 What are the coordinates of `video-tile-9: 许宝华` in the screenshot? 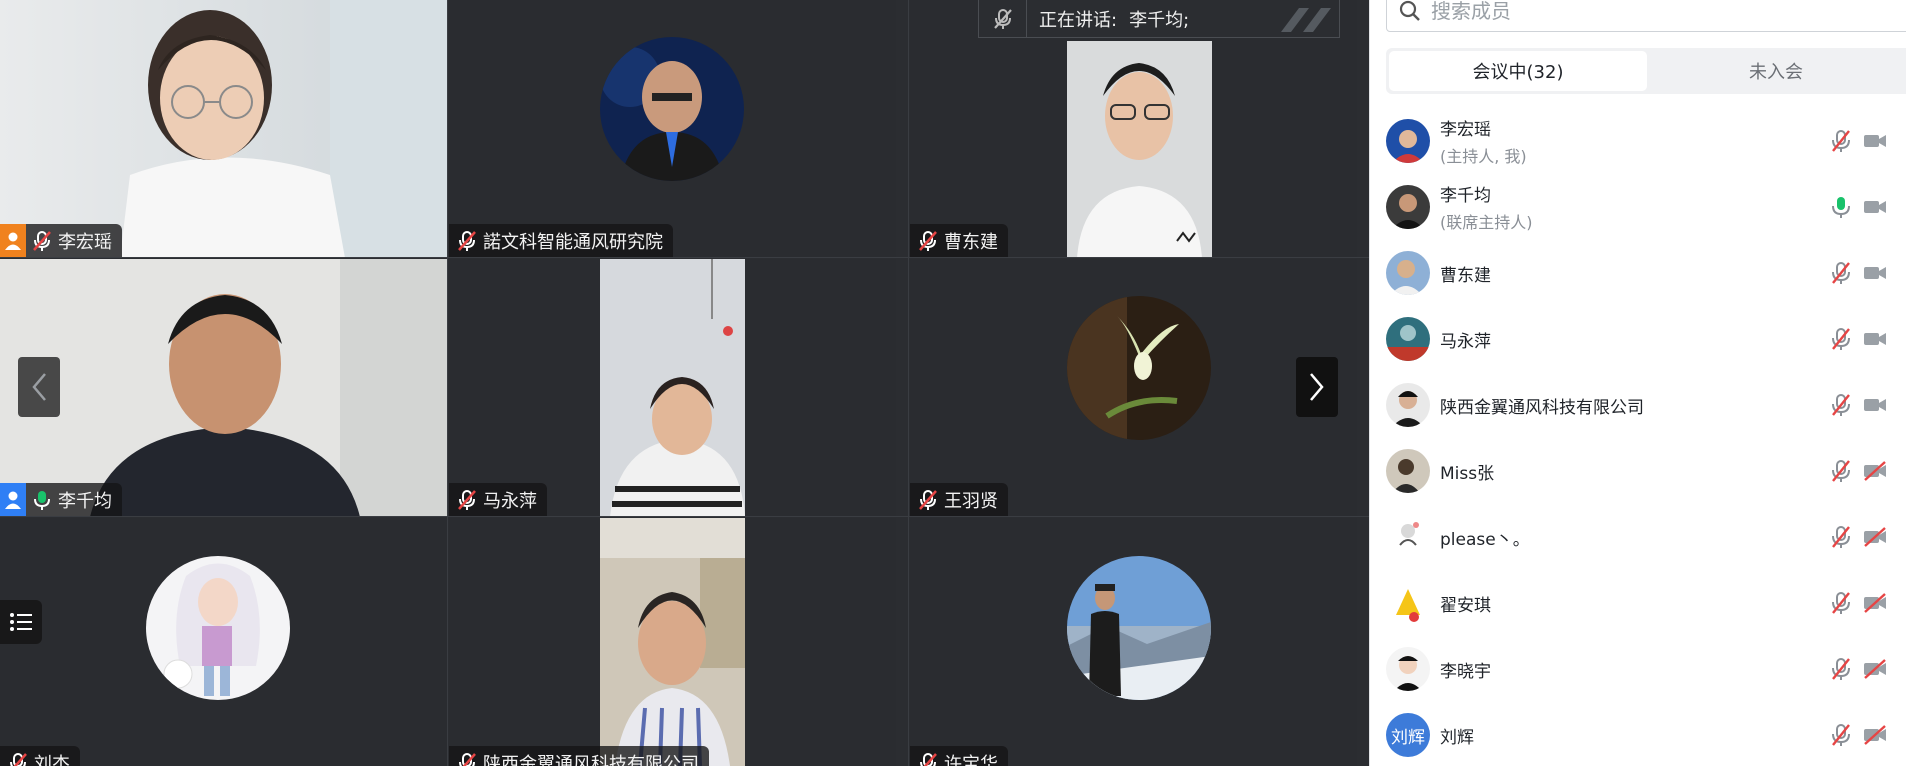 It's located at (1133, 642).